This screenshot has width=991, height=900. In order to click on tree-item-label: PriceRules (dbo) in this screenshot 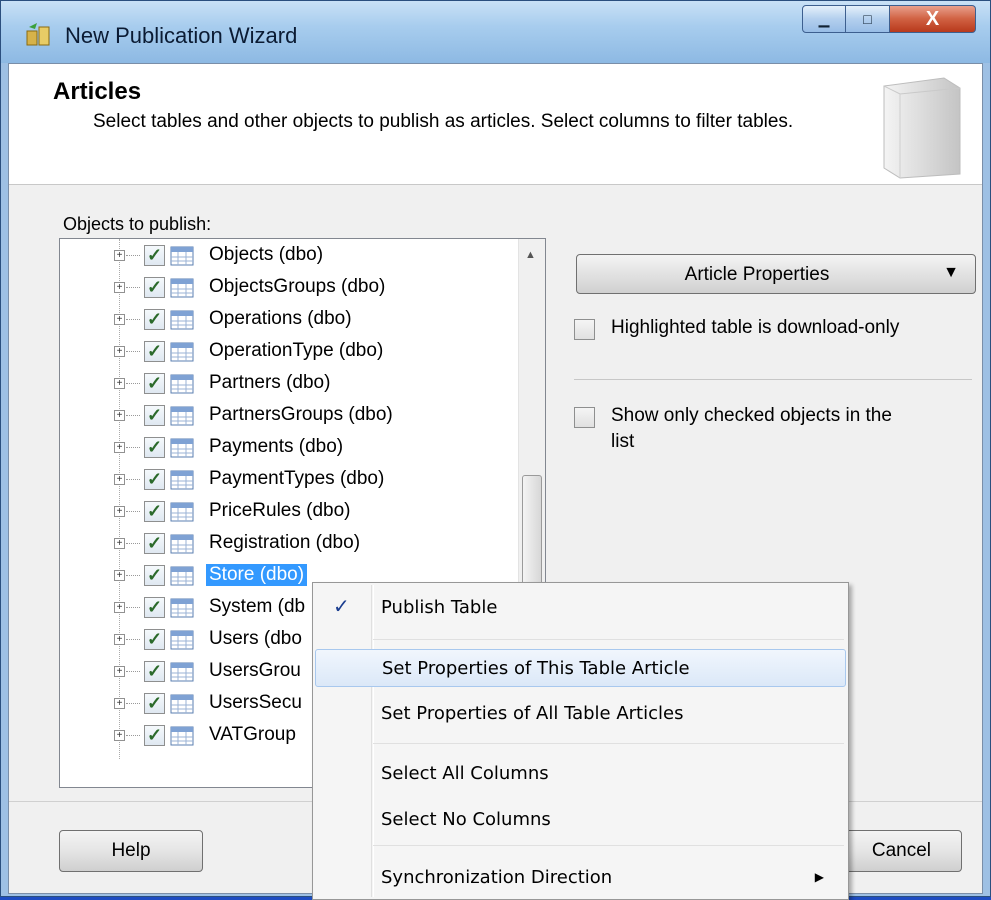, I will do `click(280, 511)`.